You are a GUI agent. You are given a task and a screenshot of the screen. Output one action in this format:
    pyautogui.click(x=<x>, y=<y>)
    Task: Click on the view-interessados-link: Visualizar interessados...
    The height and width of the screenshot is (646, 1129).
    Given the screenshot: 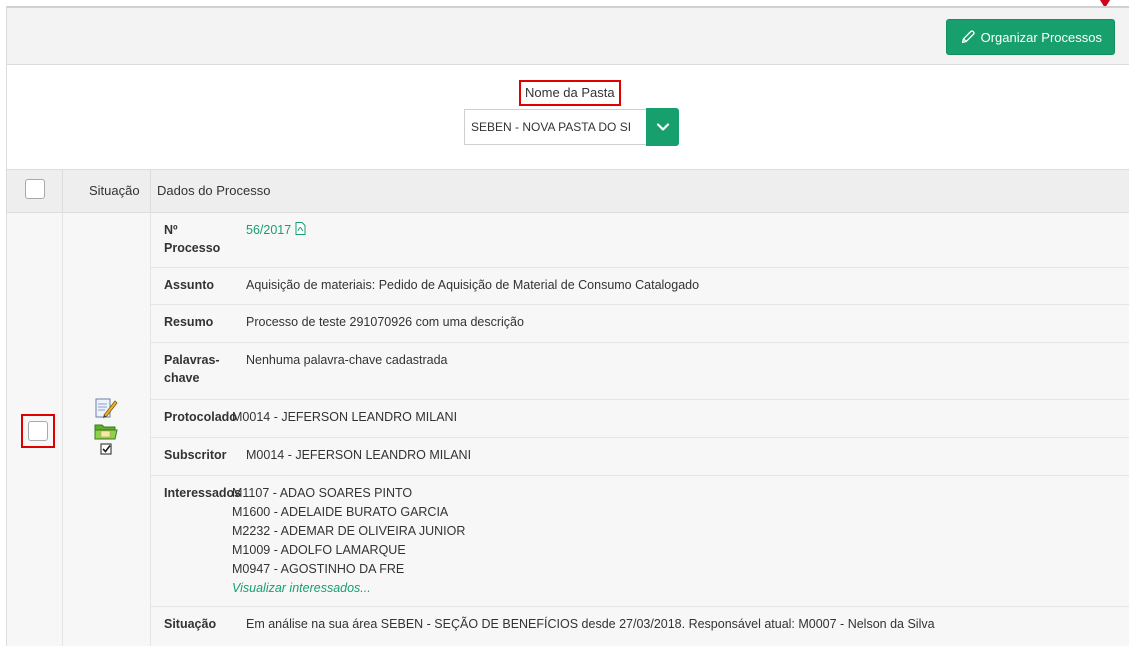 What is the action you would take?
    pyautogui.click(x=680, y=588)
    